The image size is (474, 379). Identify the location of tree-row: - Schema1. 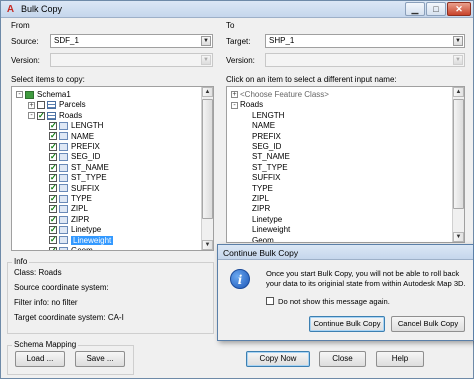
(43, 95).